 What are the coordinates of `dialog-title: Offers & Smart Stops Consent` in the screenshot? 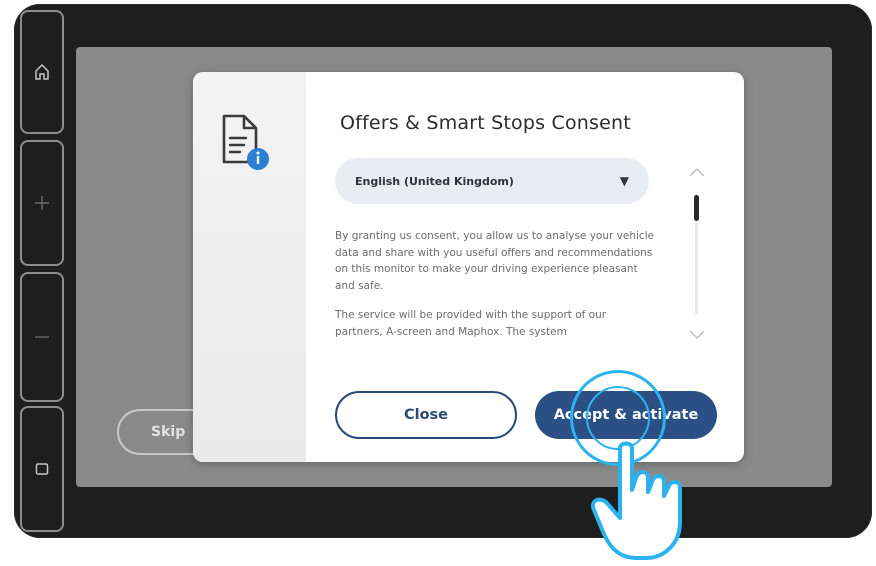 It's located at (485, 123).